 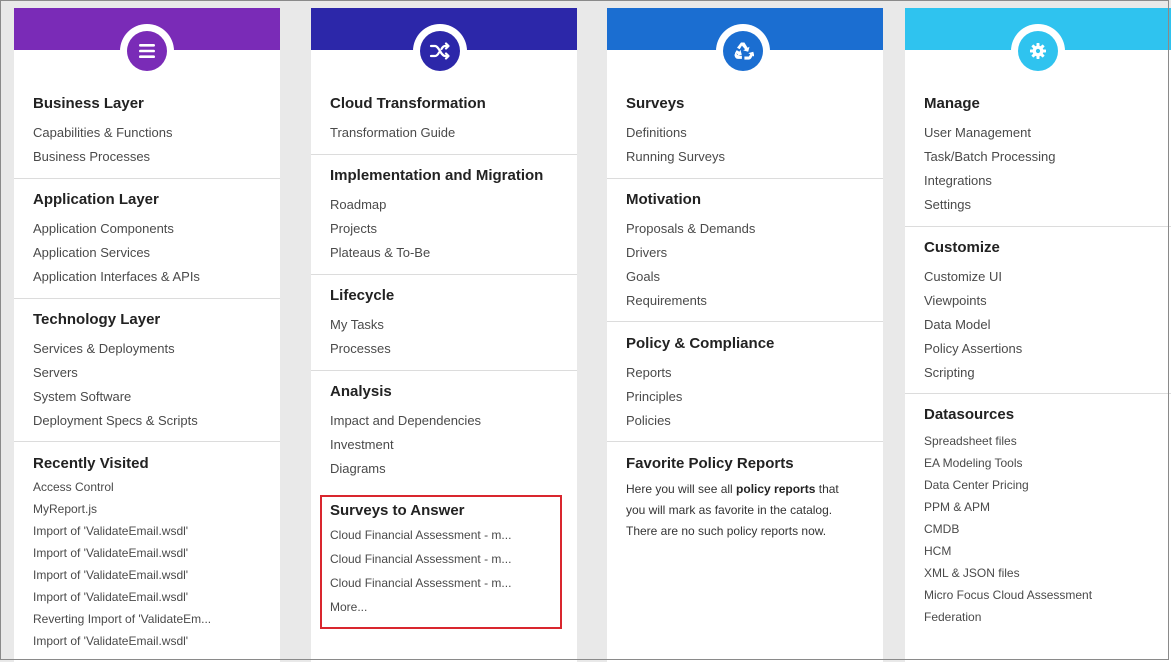 What do you see at coordinates (408, 103) in the screenshot?
I see `section-heading: Cloud Transformation` at bounding box center [408, 103].